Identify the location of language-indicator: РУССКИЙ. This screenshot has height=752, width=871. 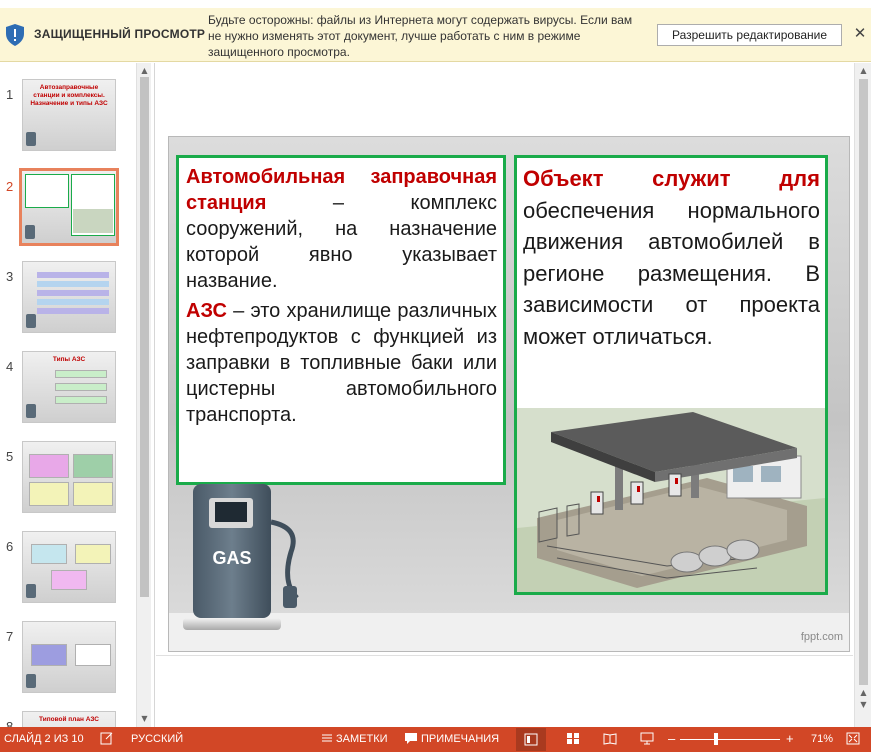
(157, 739).